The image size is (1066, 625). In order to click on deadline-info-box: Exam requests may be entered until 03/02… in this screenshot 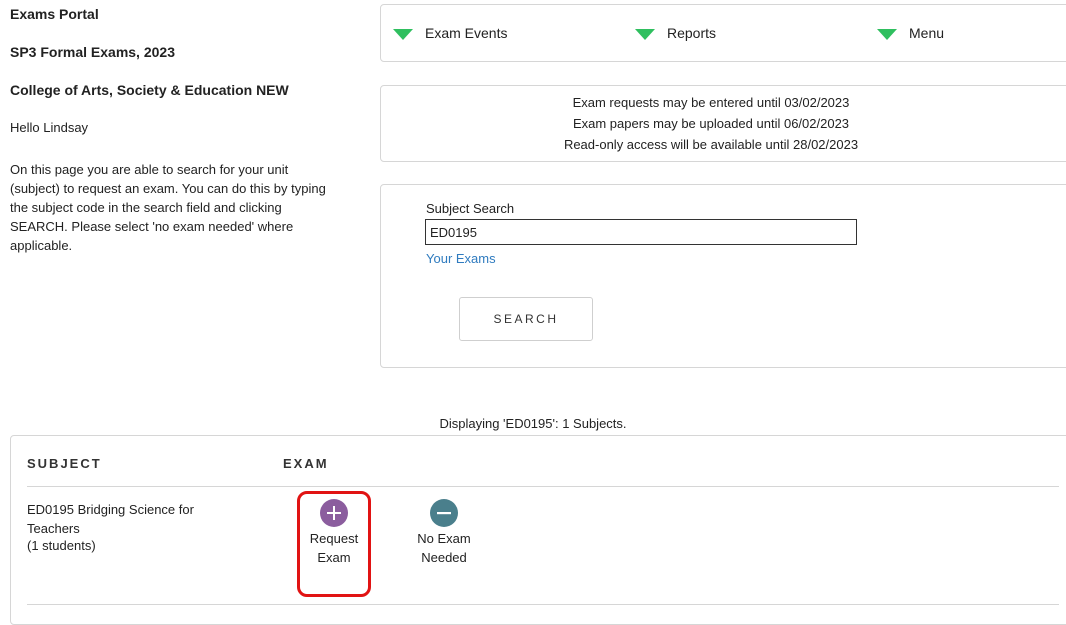, I will do `click(723, 123)`.